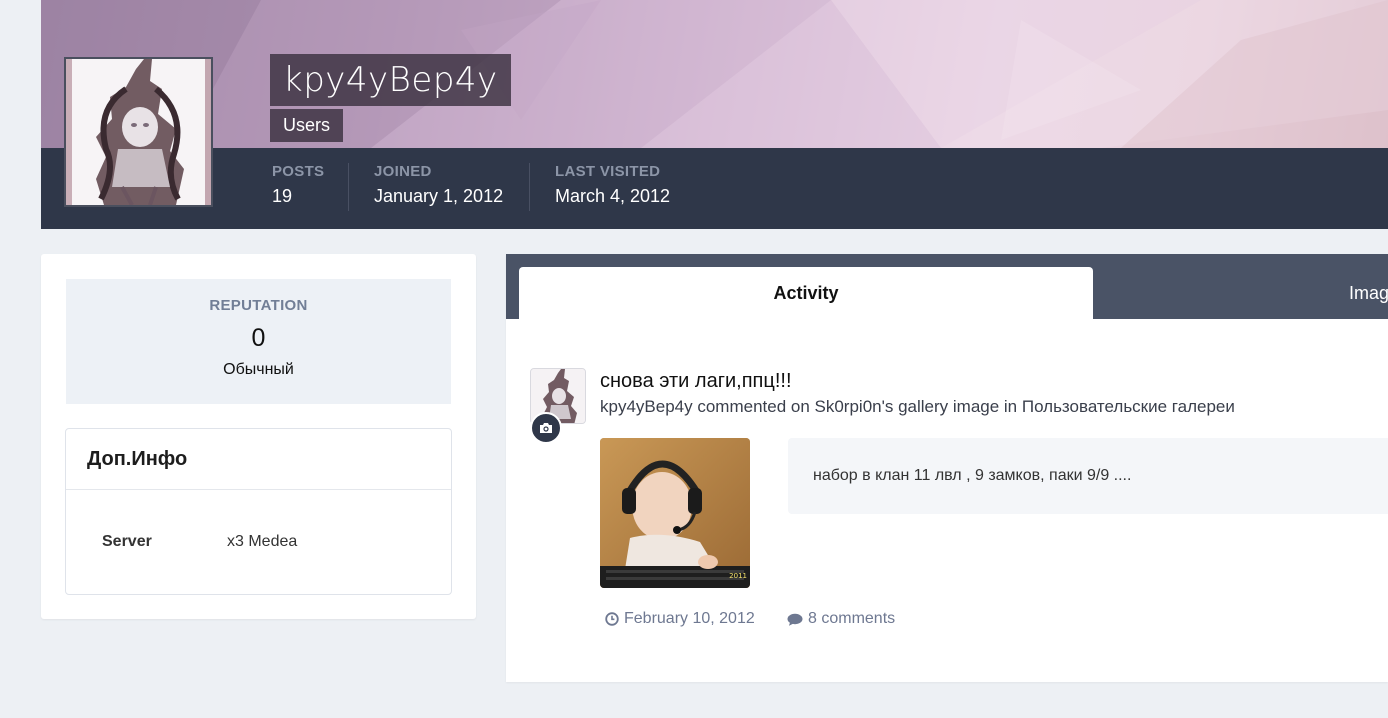 The image size is (1388, 718). I want to click on profile-avatar, so click(138, 132).